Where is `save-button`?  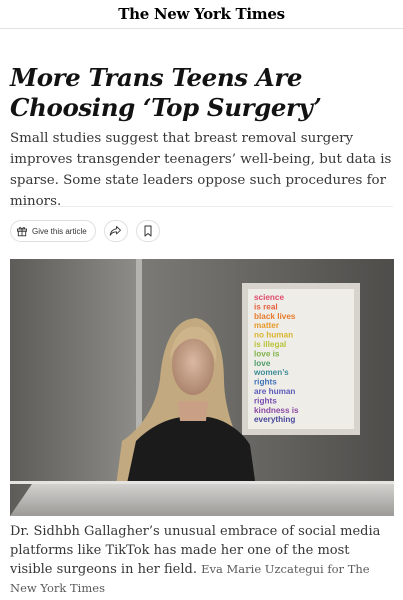
save-button is located at coordinates (147, 231).